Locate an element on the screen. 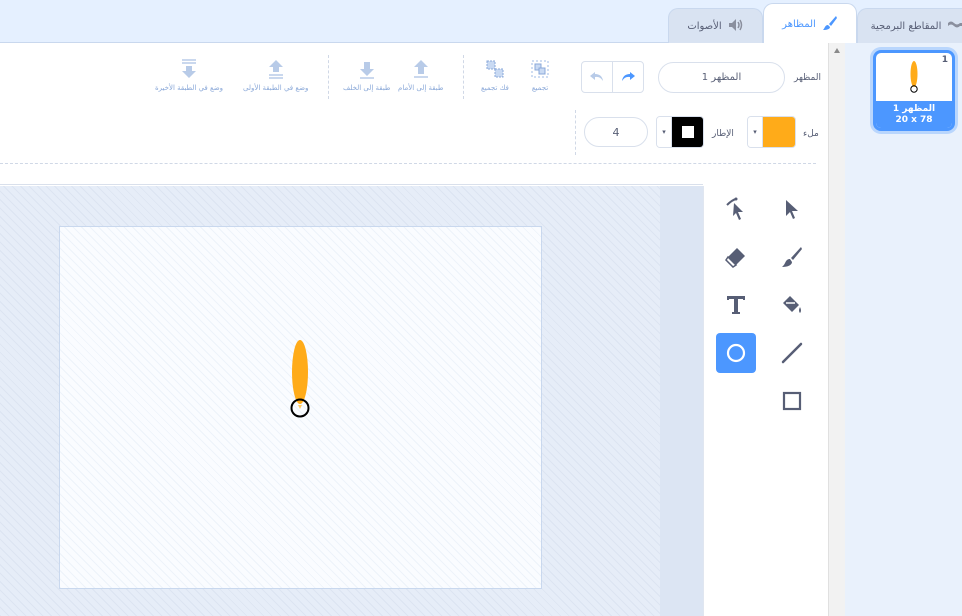  fill-color-picker: ▾ is located at coordinates (771, 132).